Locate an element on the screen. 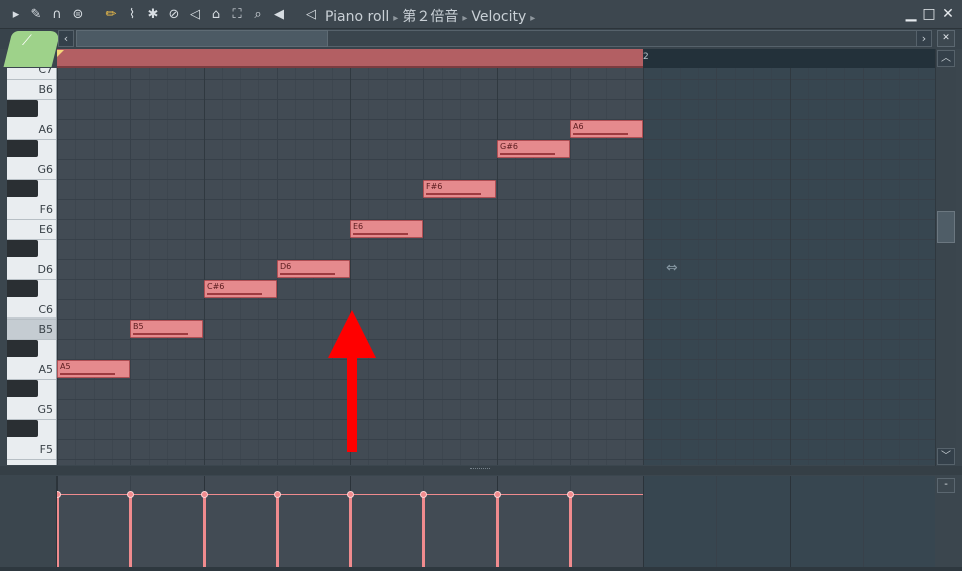  note-csharp6: C#6 is located at coordinates (240, 289).